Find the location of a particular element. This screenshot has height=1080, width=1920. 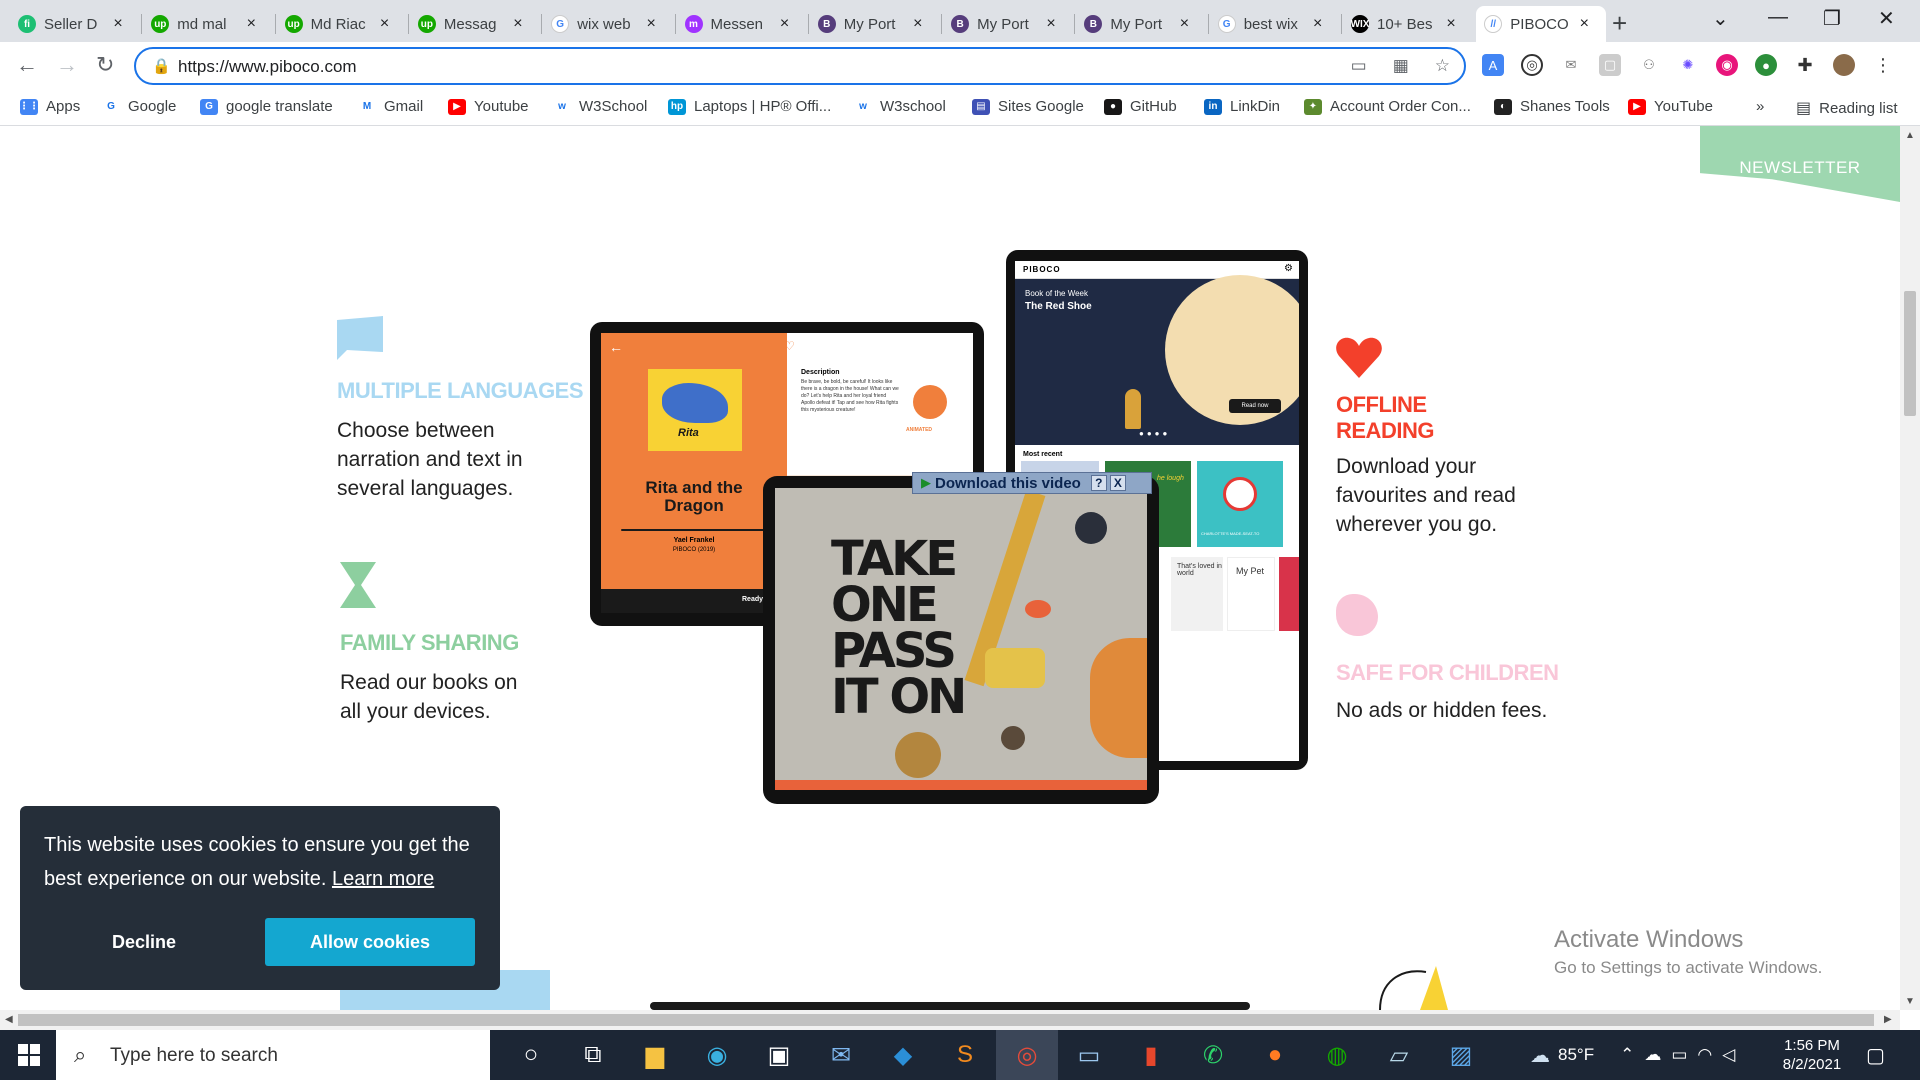

translate-extension-icon: A is located at coordinates (1493, 65).